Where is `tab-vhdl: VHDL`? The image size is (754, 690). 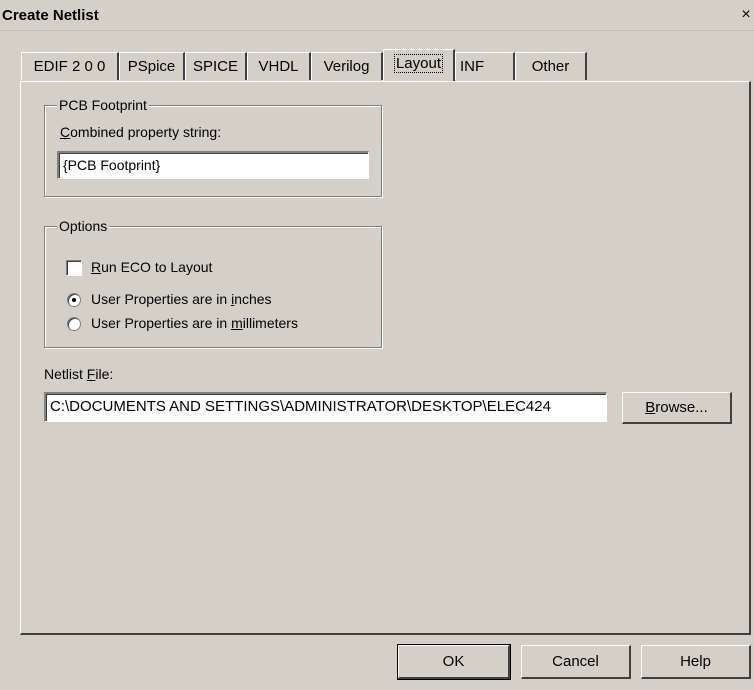 tab-vhdl: VHDL is located at coordinates (279, 66).